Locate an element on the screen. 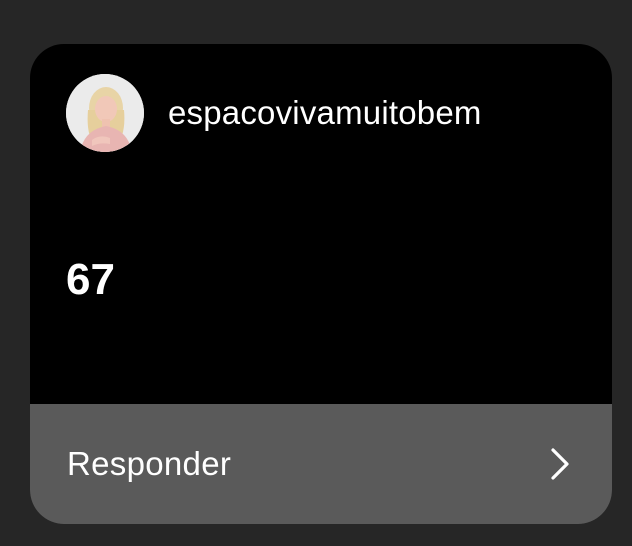 The image size is (632, 546). reply-label: Responder is located at coordinates (149, 463).